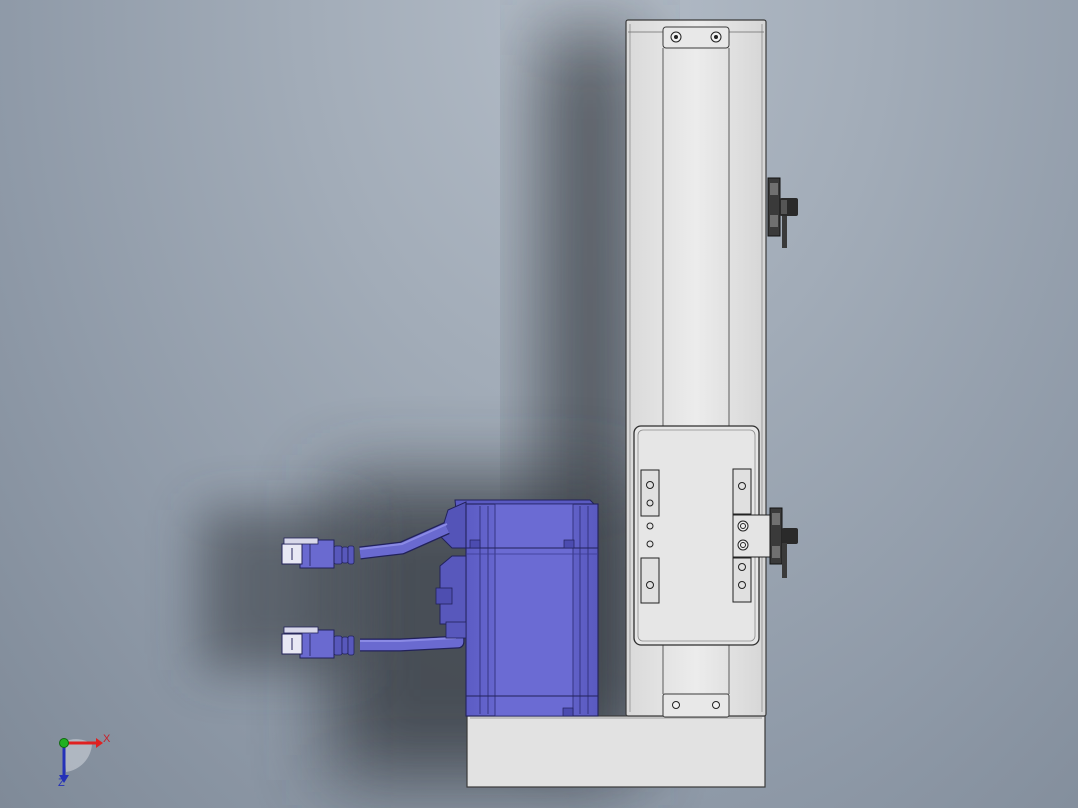  What do you see at coordinates (81, 760) in the screenshot?
I see `reference-triad` at bounding box center [81, 760].